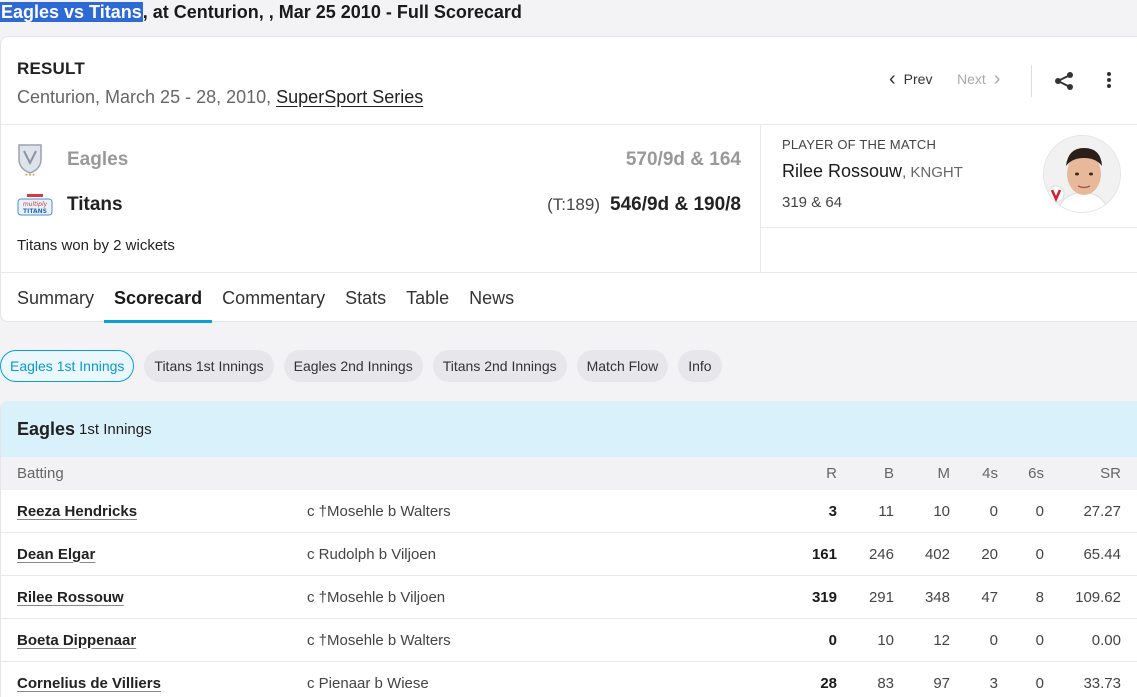 This screenshot has width=1137, height=697. I want to click on col-strike-rate: SR, so click(1110, 473).